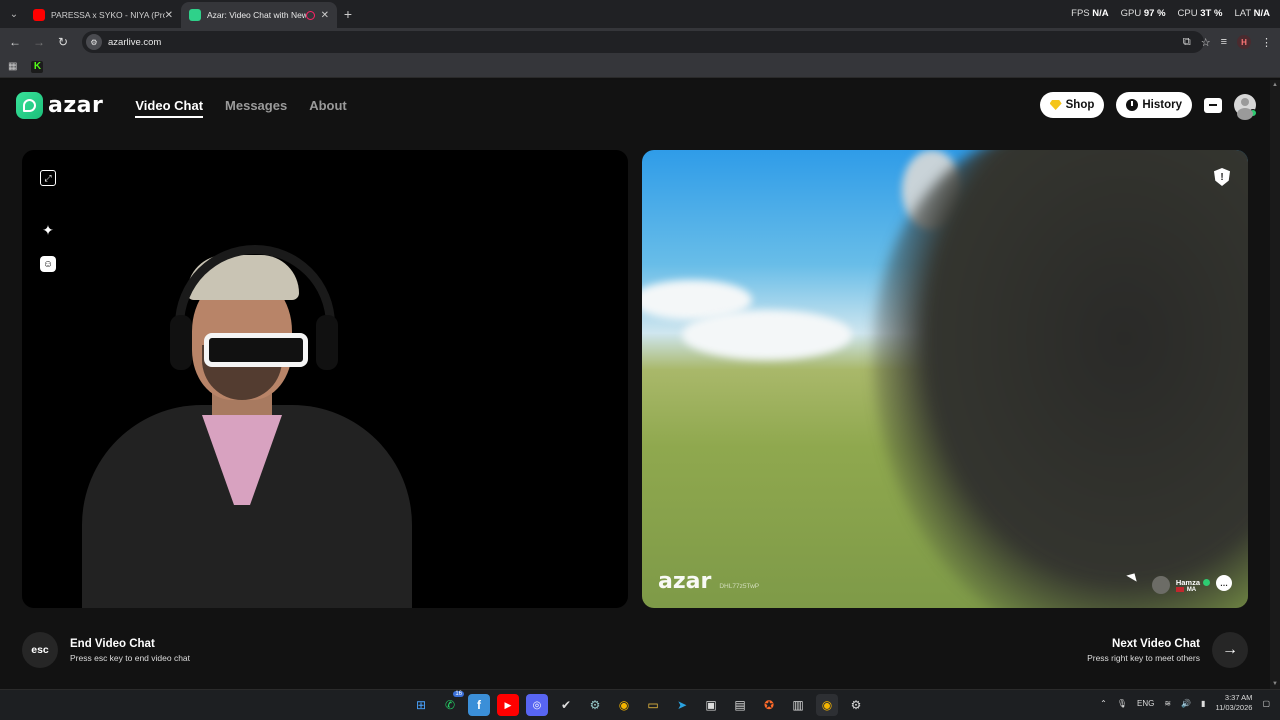 This screenshot has width=1280, height=720. What do you see at coordinates (63, 42) in the screenshot?
I see `reload-icon: ↻` at bounding box center [63, 42].